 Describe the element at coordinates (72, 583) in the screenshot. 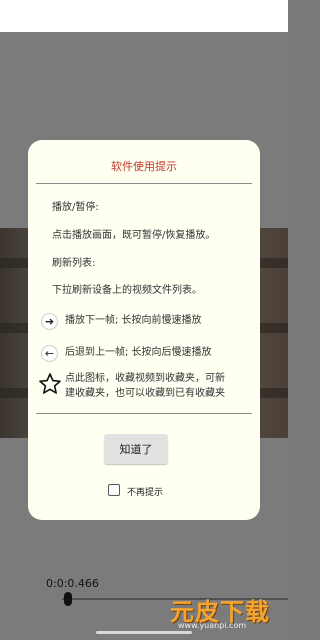

I see `playback-timecode: 0:0:0.466` at that location.